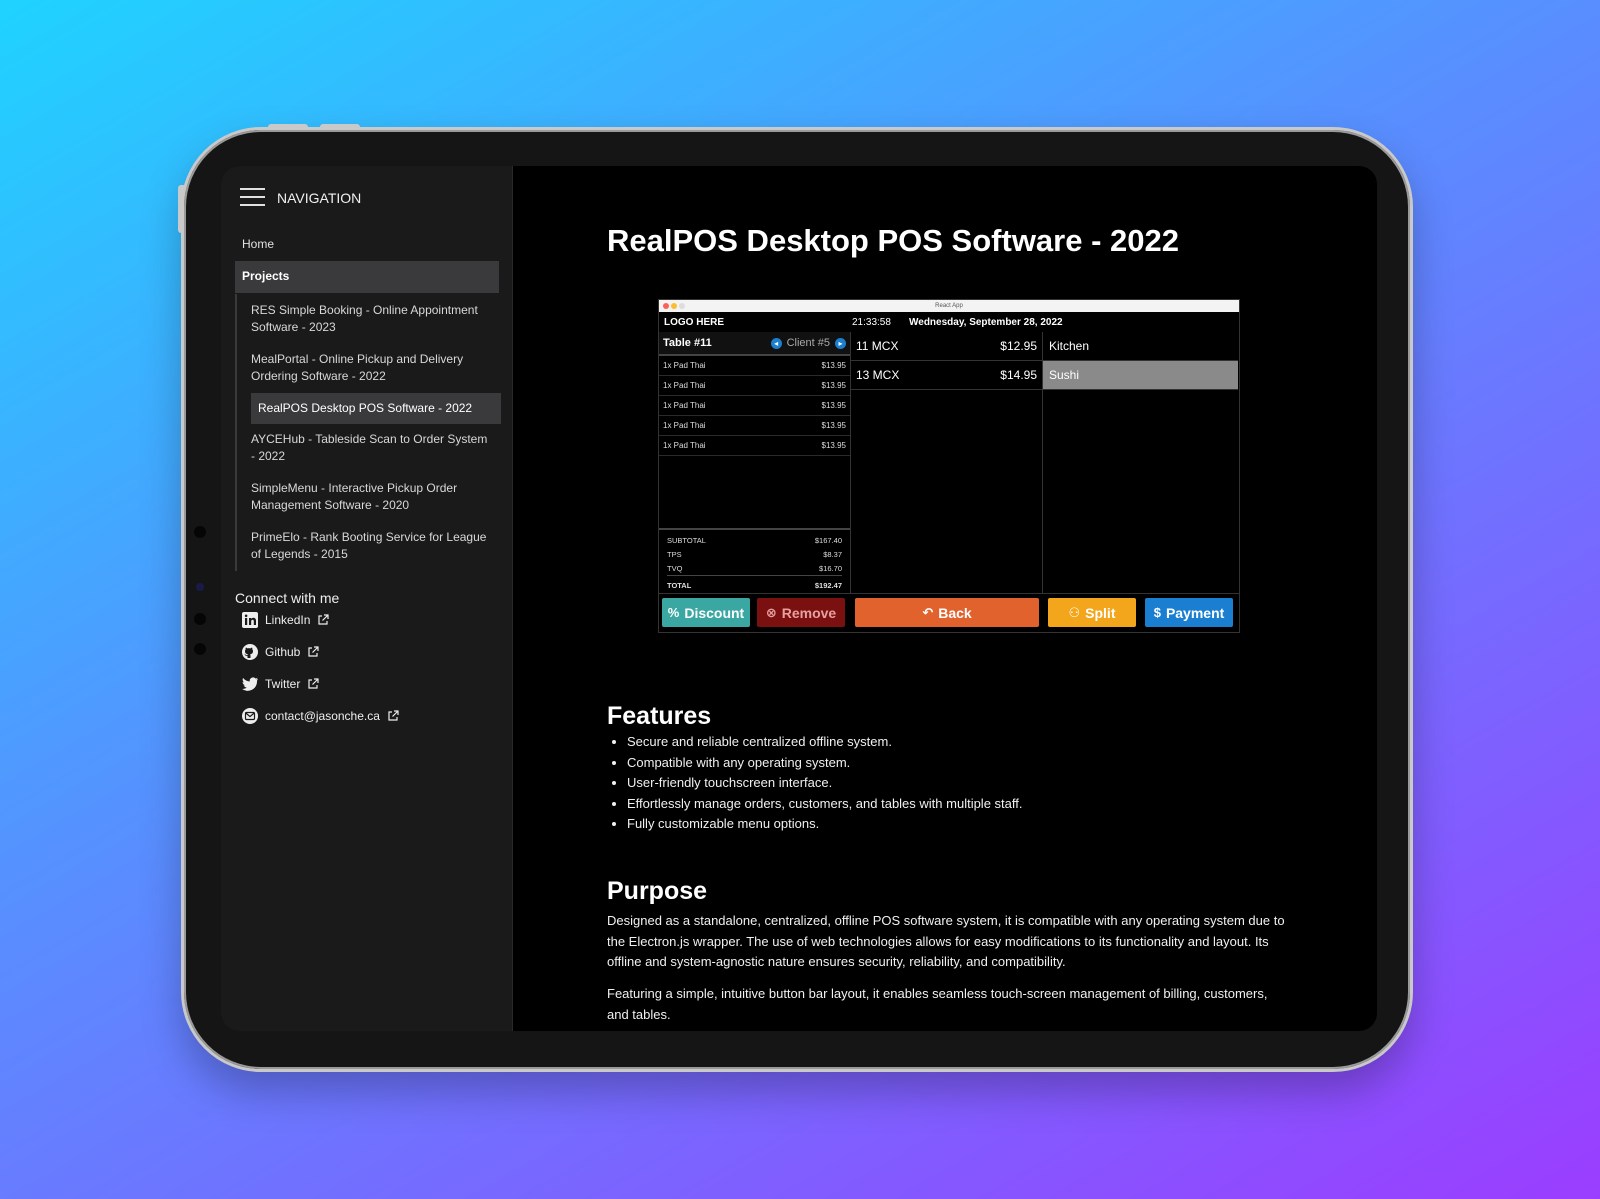 The width and height of the screenshot is (1600, 1199). I want to click on total-value: $167.40, so click(828, 540).